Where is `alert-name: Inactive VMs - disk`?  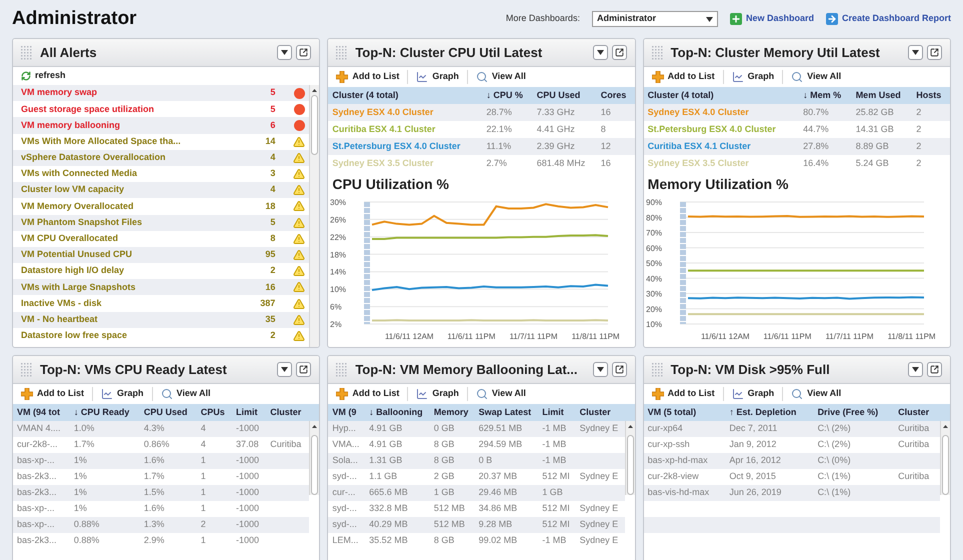
alert-name: Inactive VMs - disk is located at coordinates (128, 303).